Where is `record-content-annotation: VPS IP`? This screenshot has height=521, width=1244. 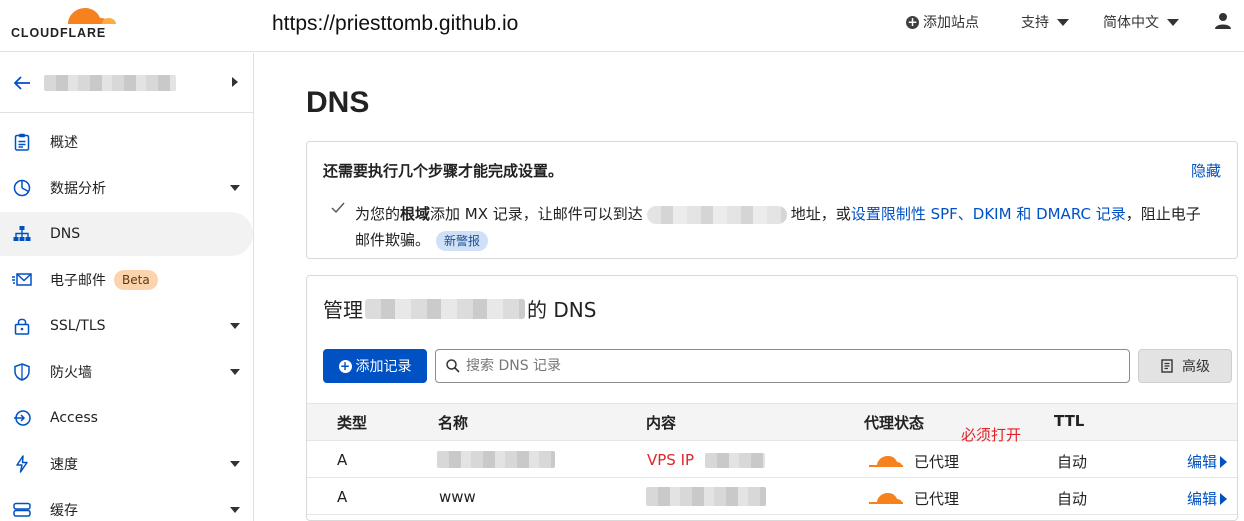 record-content-annotation: VPS IP is located at coordinates (671, 460).